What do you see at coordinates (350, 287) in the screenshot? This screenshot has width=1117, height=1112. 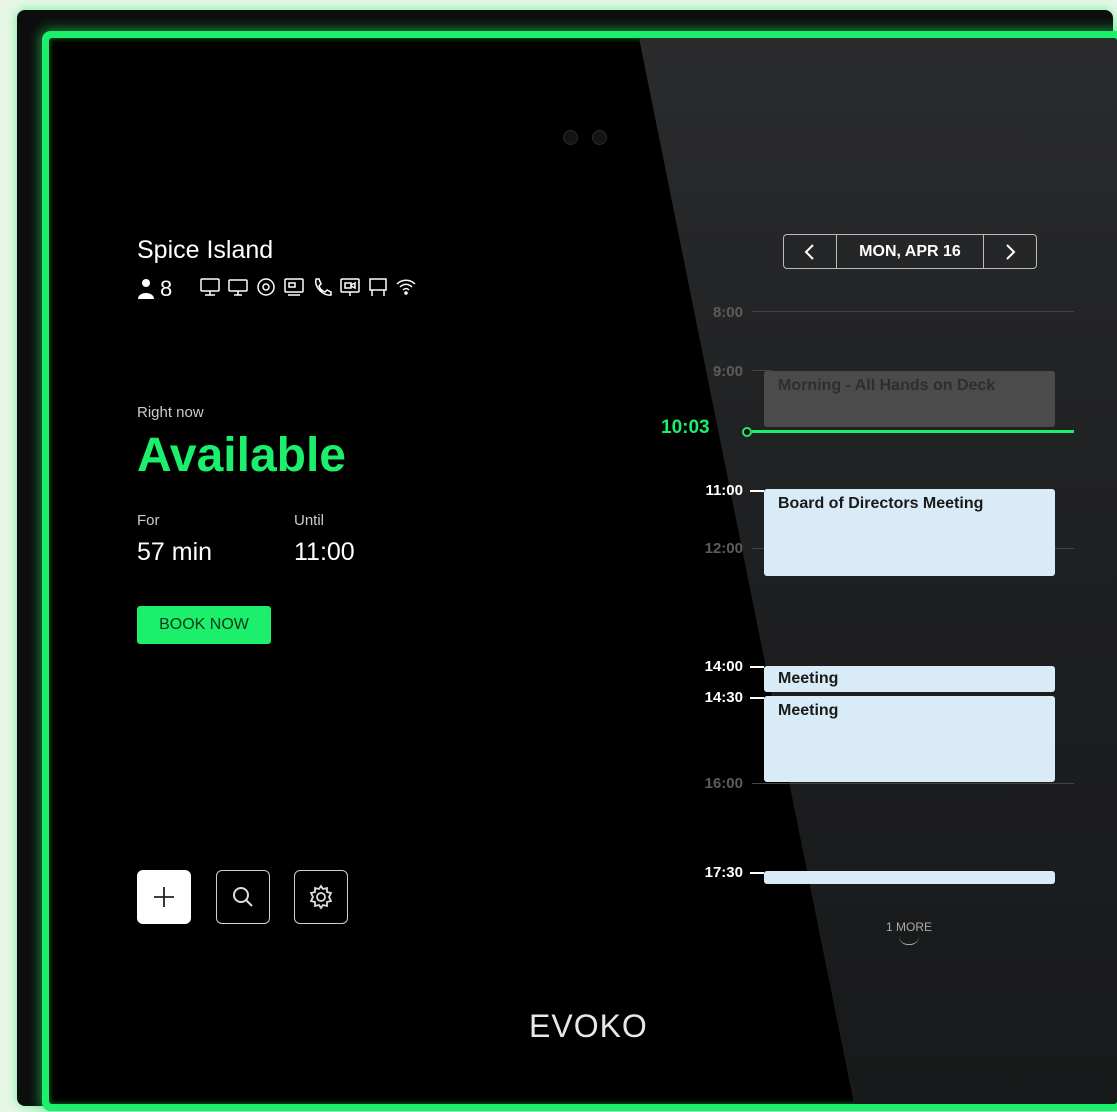 I see `projector-icon` at bounding box center [350, 287].